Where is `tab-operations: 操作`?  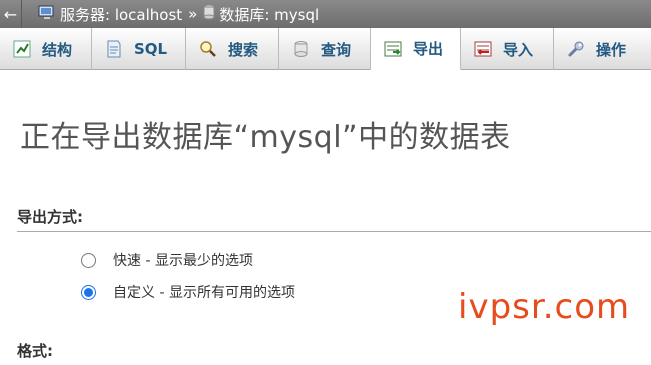 tab-operations: 操作 is located at coordinates (602, 49).